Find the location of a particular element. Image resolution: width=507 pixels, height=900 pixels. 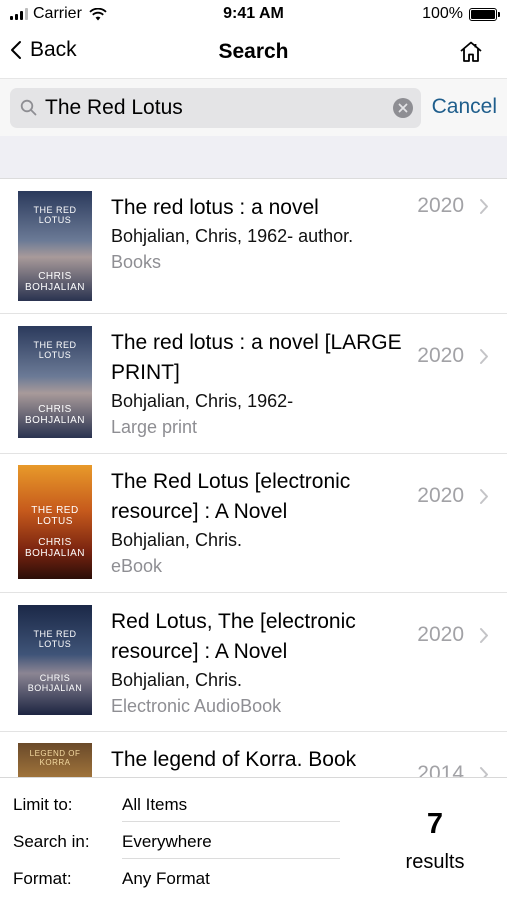

status-bar: Carrier 9:41 AM 100% is located at coordinates (253, 15).